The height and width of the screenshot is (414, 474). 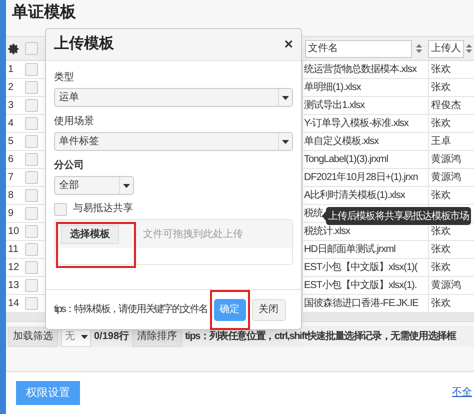 I want to click on row-number: 3, so click(x=11, y=106).